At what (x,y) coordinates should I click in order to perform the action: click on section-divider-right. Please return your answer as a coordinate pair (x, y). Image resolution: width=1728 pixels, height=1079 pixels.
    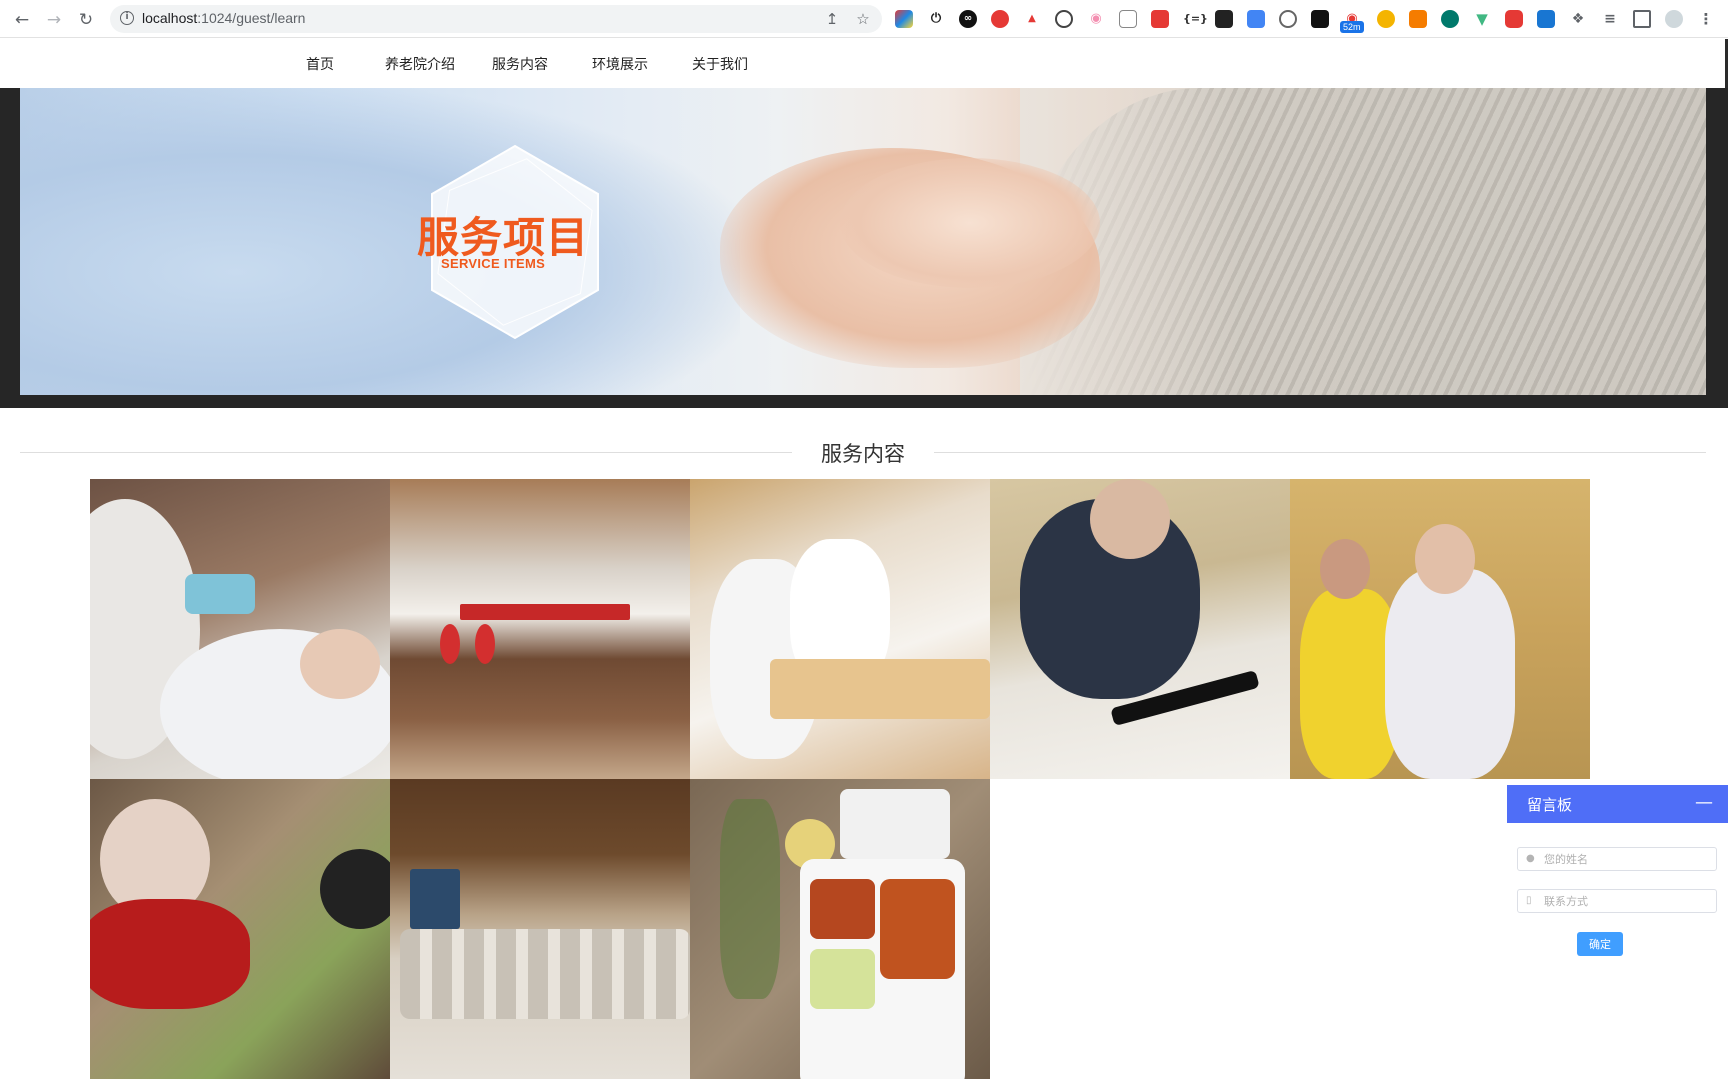
    Looking at the image, I should click on (1320, 452).